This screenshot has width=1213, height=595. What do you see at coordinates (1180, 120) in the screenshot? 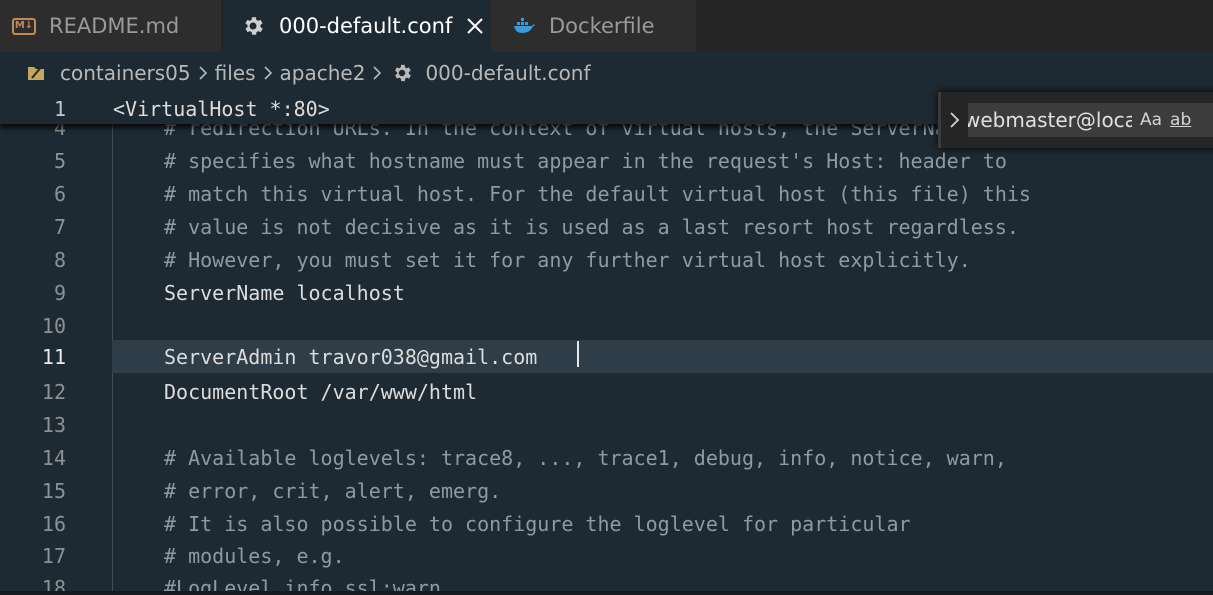
I see `match-whole-word-toggle: ab` at bounding box center [1180, 120].